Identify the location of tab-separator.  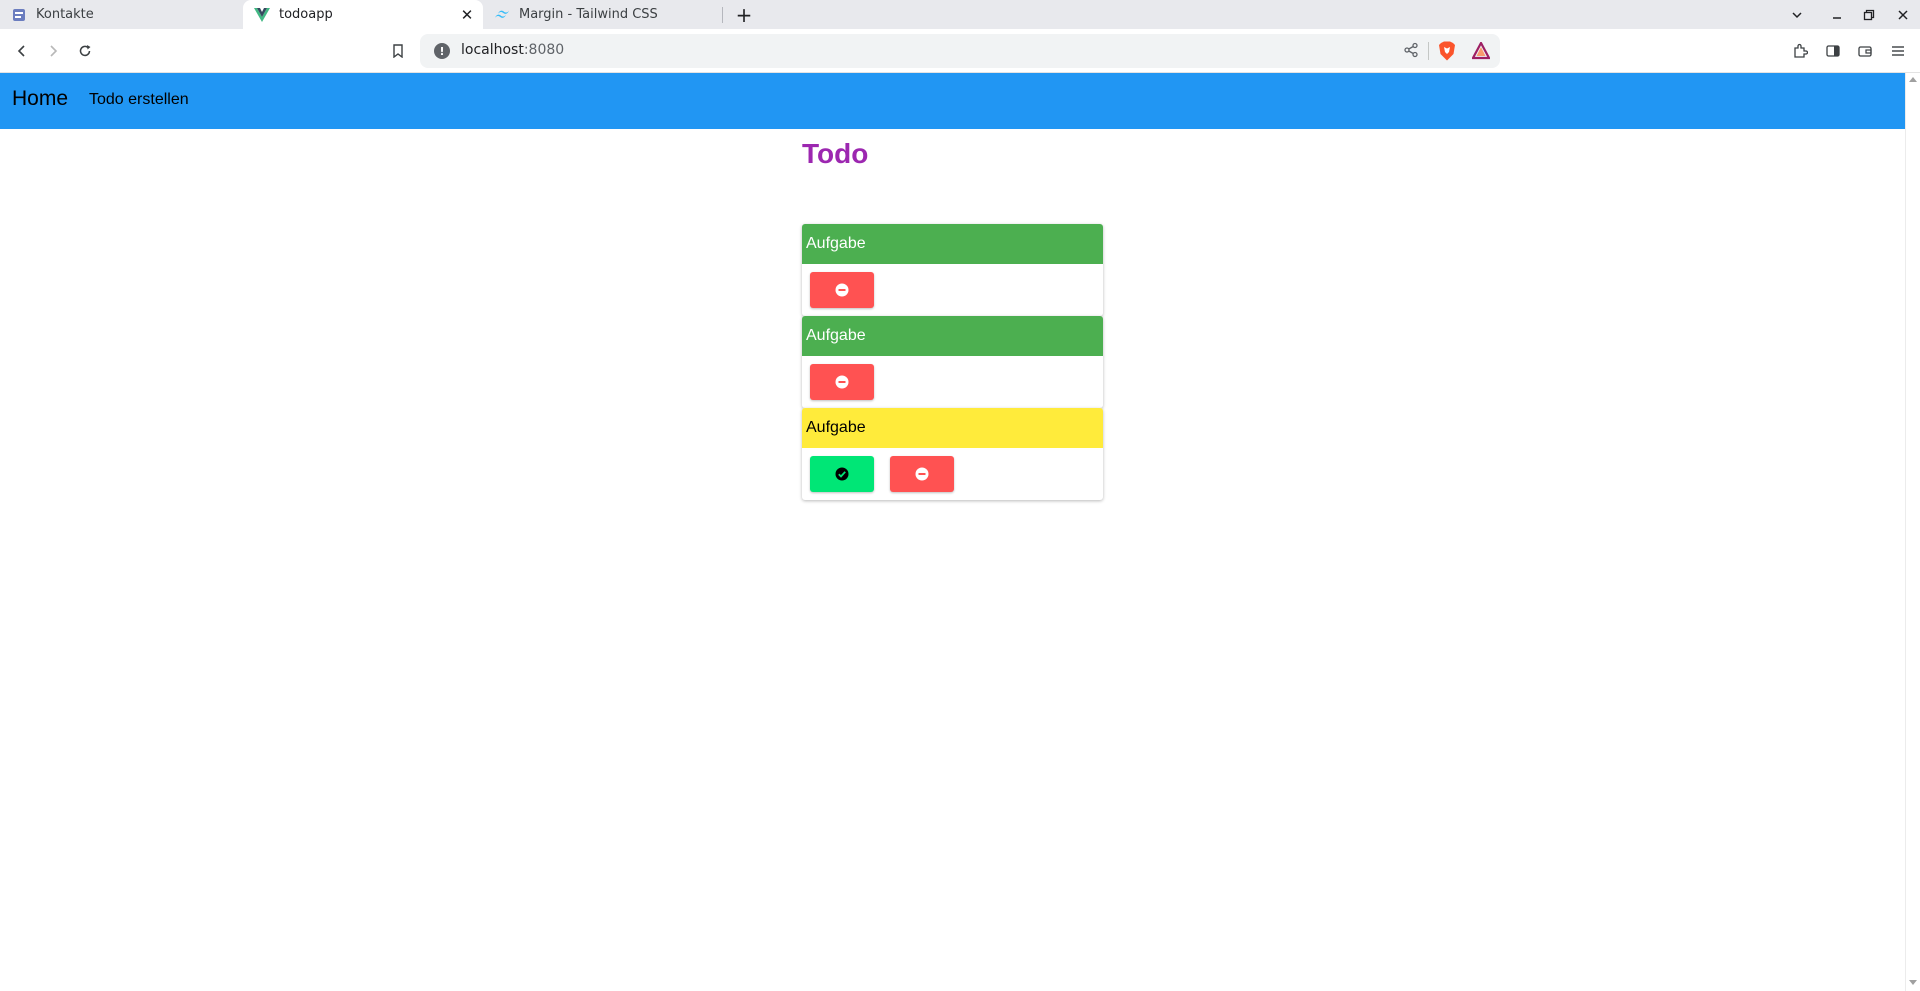
(722, 15).